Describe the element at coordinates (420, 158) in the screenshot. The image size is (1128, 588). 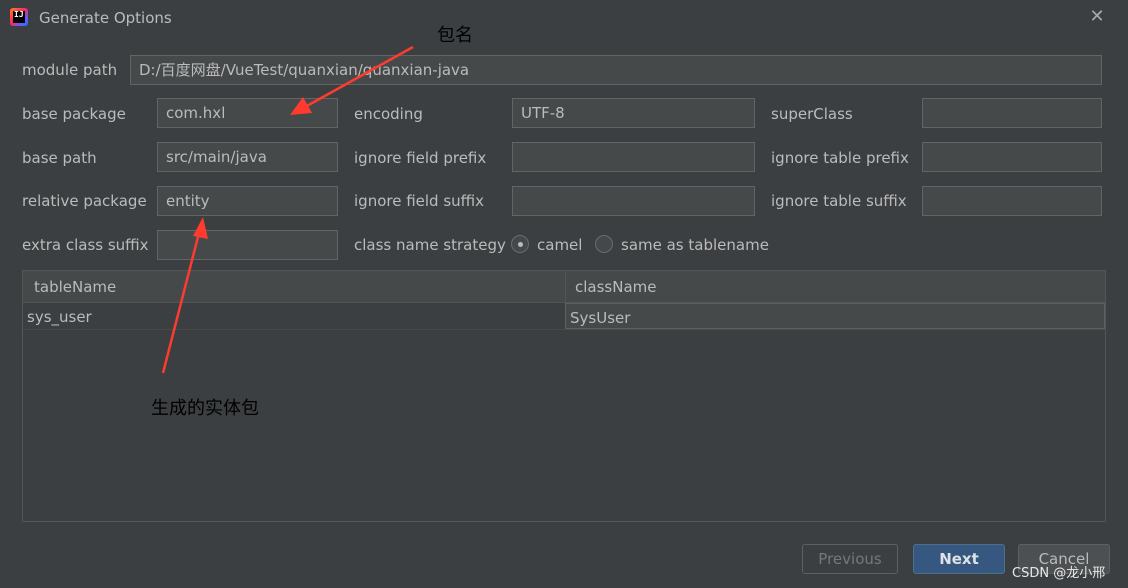
I see `ignore-field-prefix-label: ignore field prefix` at that location.